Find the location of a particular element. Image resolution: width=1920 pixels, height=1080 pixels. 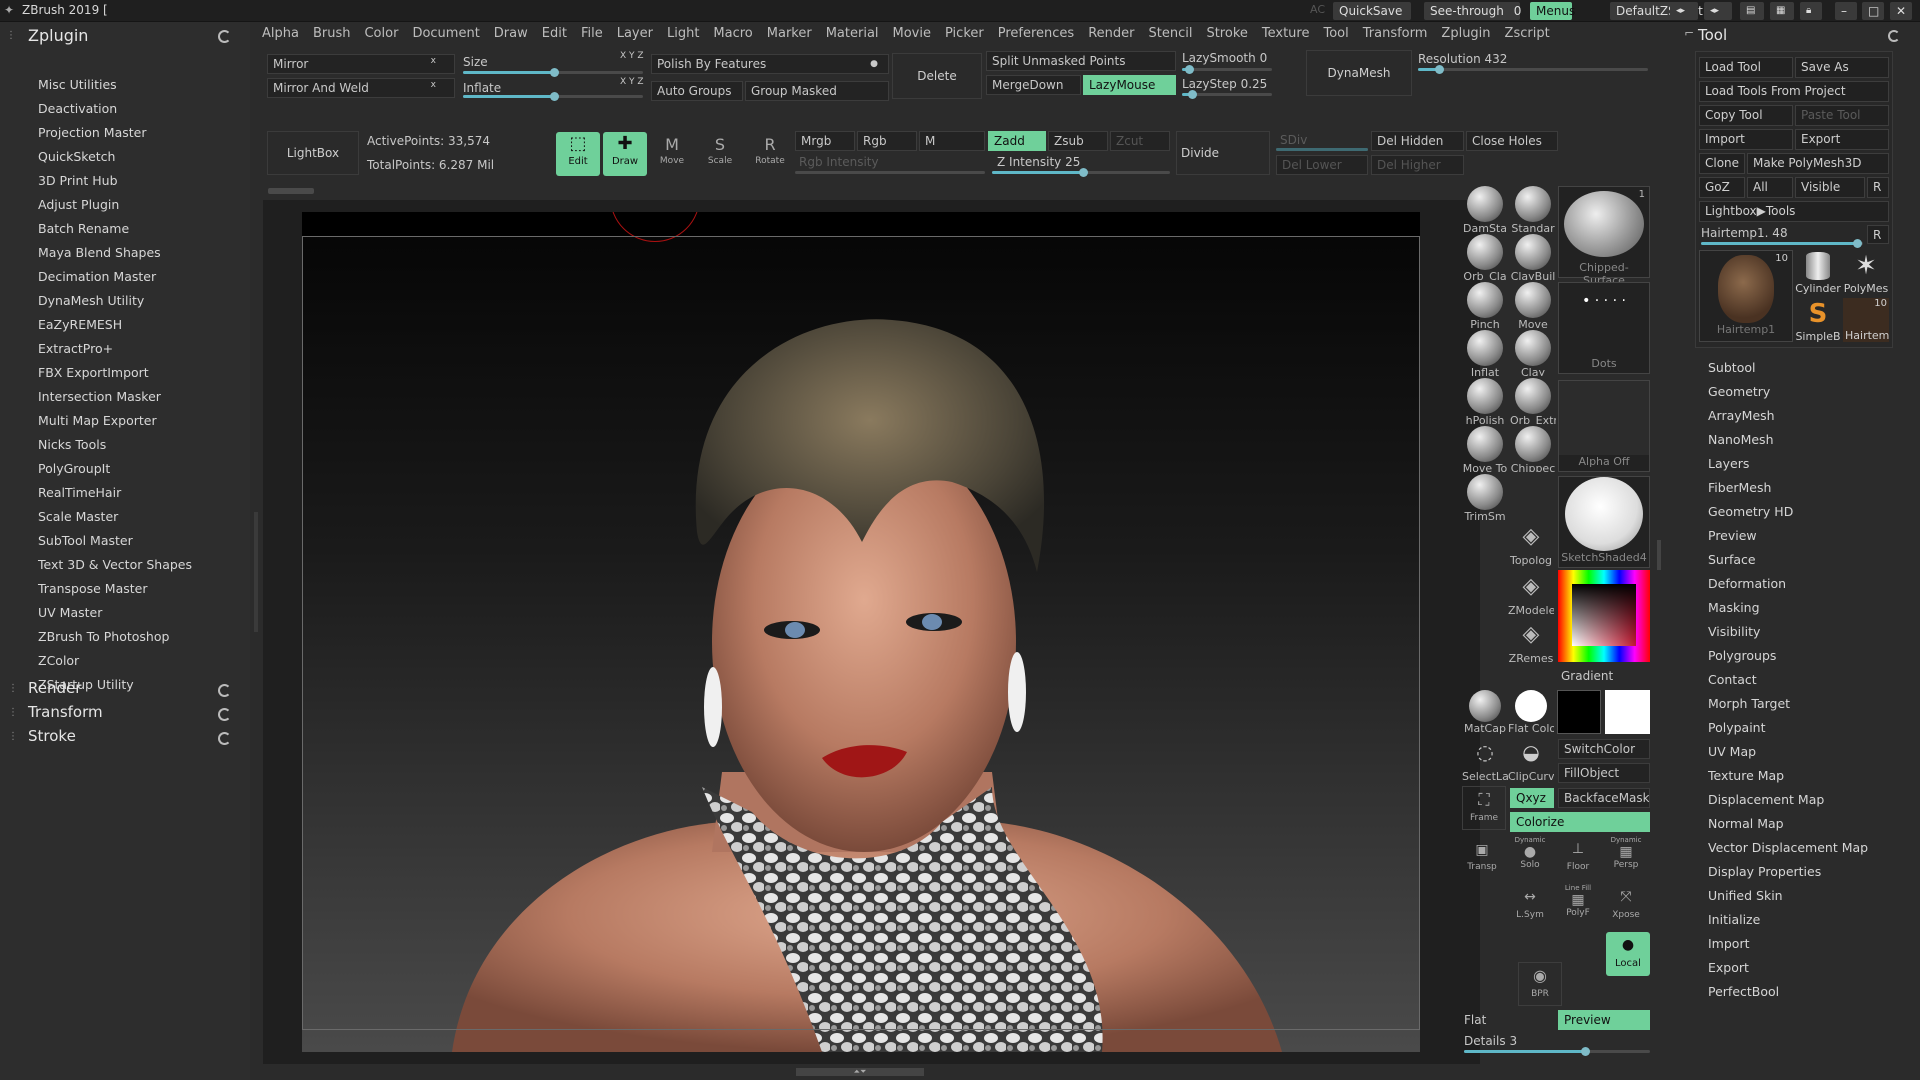

persp-button: Dynamic ▦ Persp is located at coordinates (1626, 856).